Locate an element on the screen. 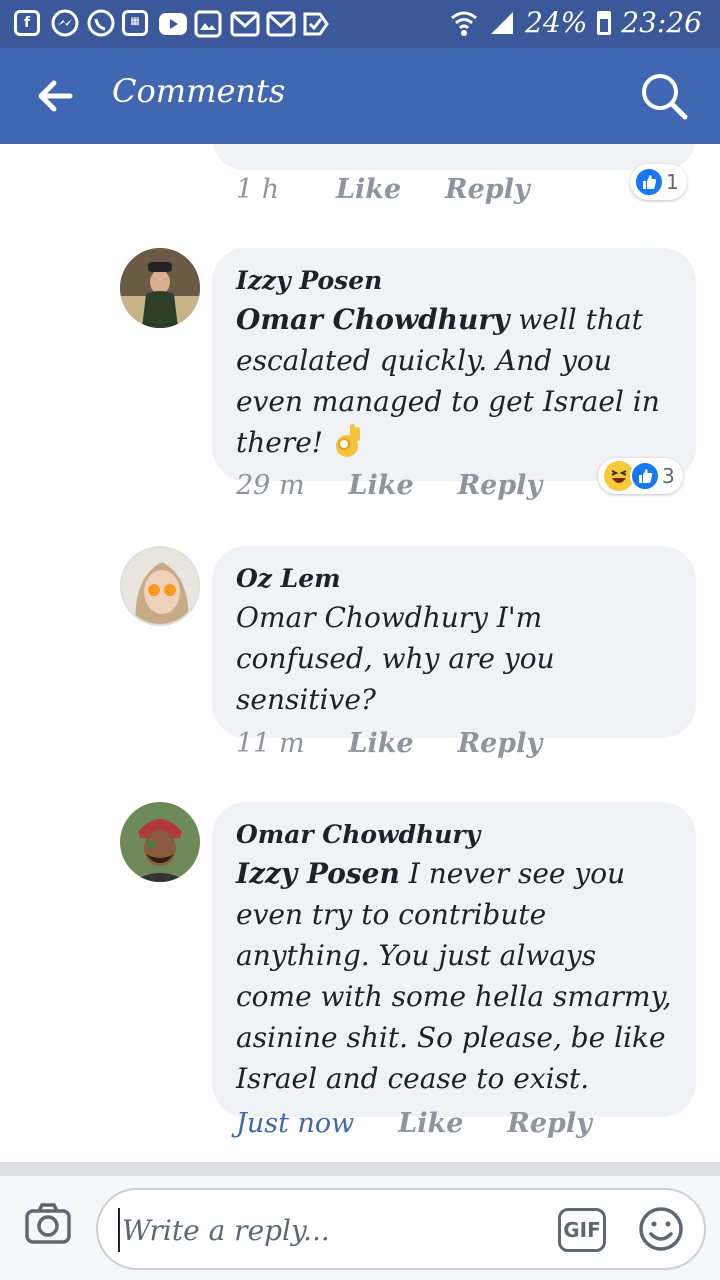  gif-button: GIF is located at coordinates (582, 1230).